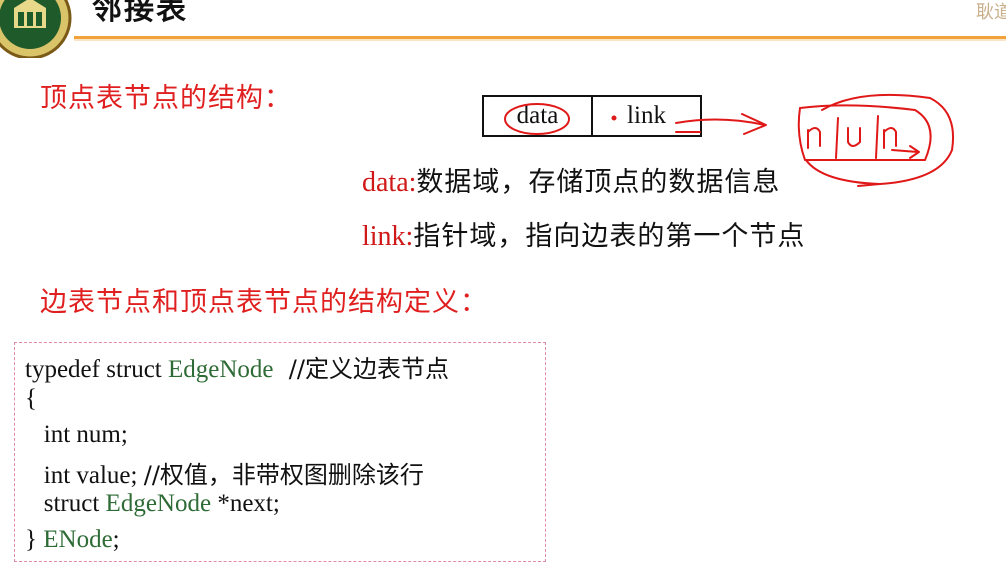 This screenshot has width=1006, height=588. Describe the element at coordinates (72, 539) in the screenshot. I see `code-line: } ENode;` at that location.